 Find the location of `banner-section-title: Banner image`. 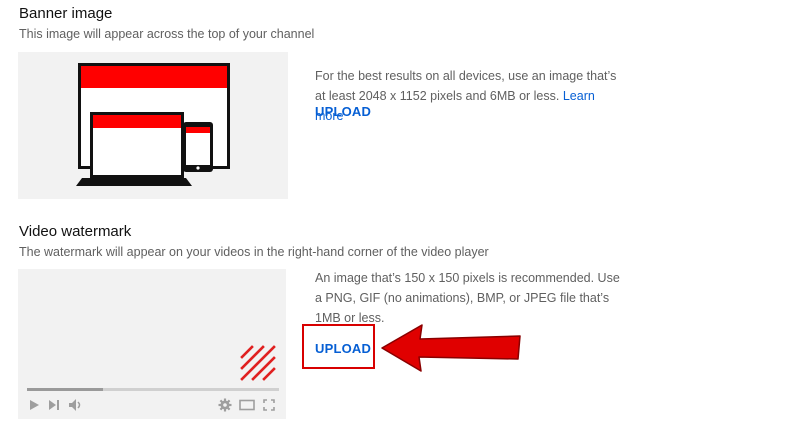

banner-section-title: Banner image is located at coordinates (66, 13).